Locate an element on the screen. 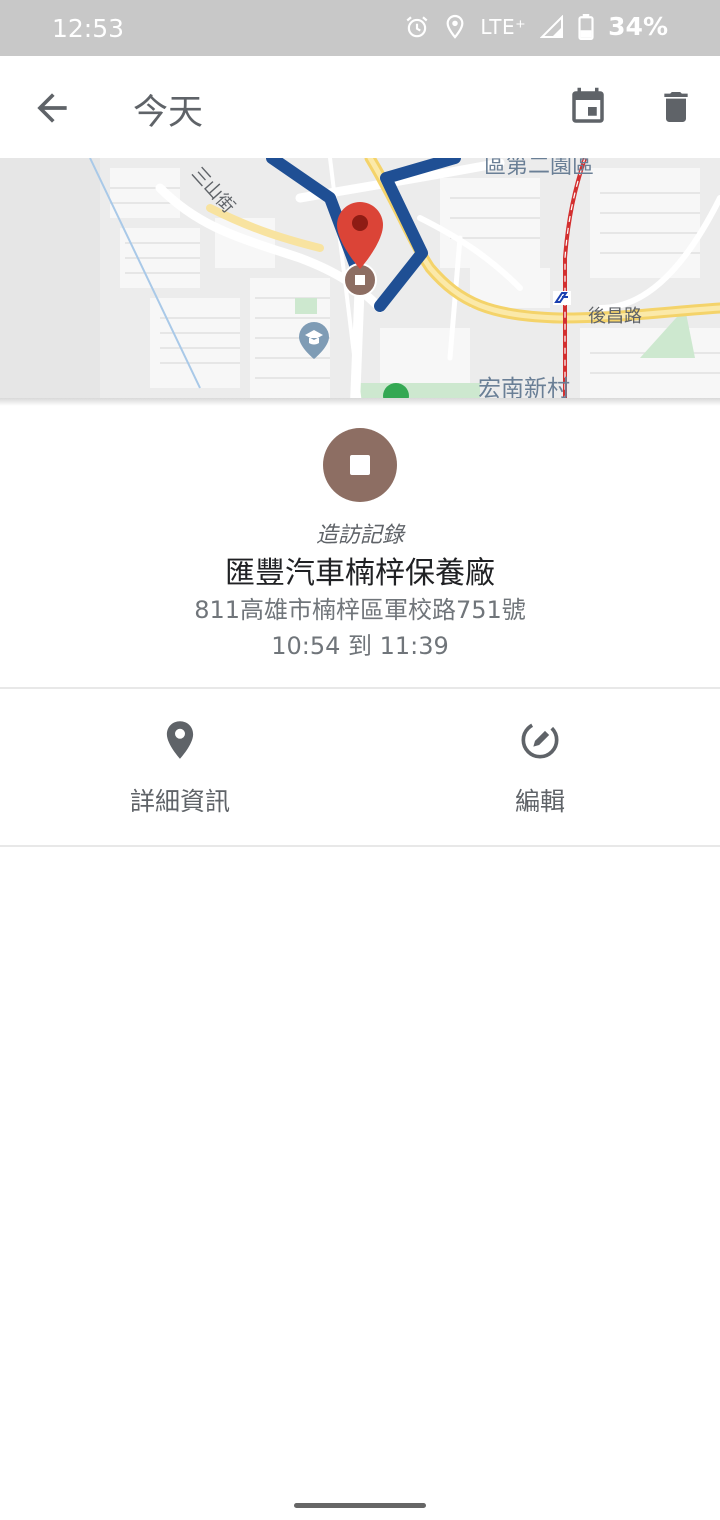 The height and width of the screenshot is (1520, 720). visit-stop-icon is located at coordinates (360, 465).